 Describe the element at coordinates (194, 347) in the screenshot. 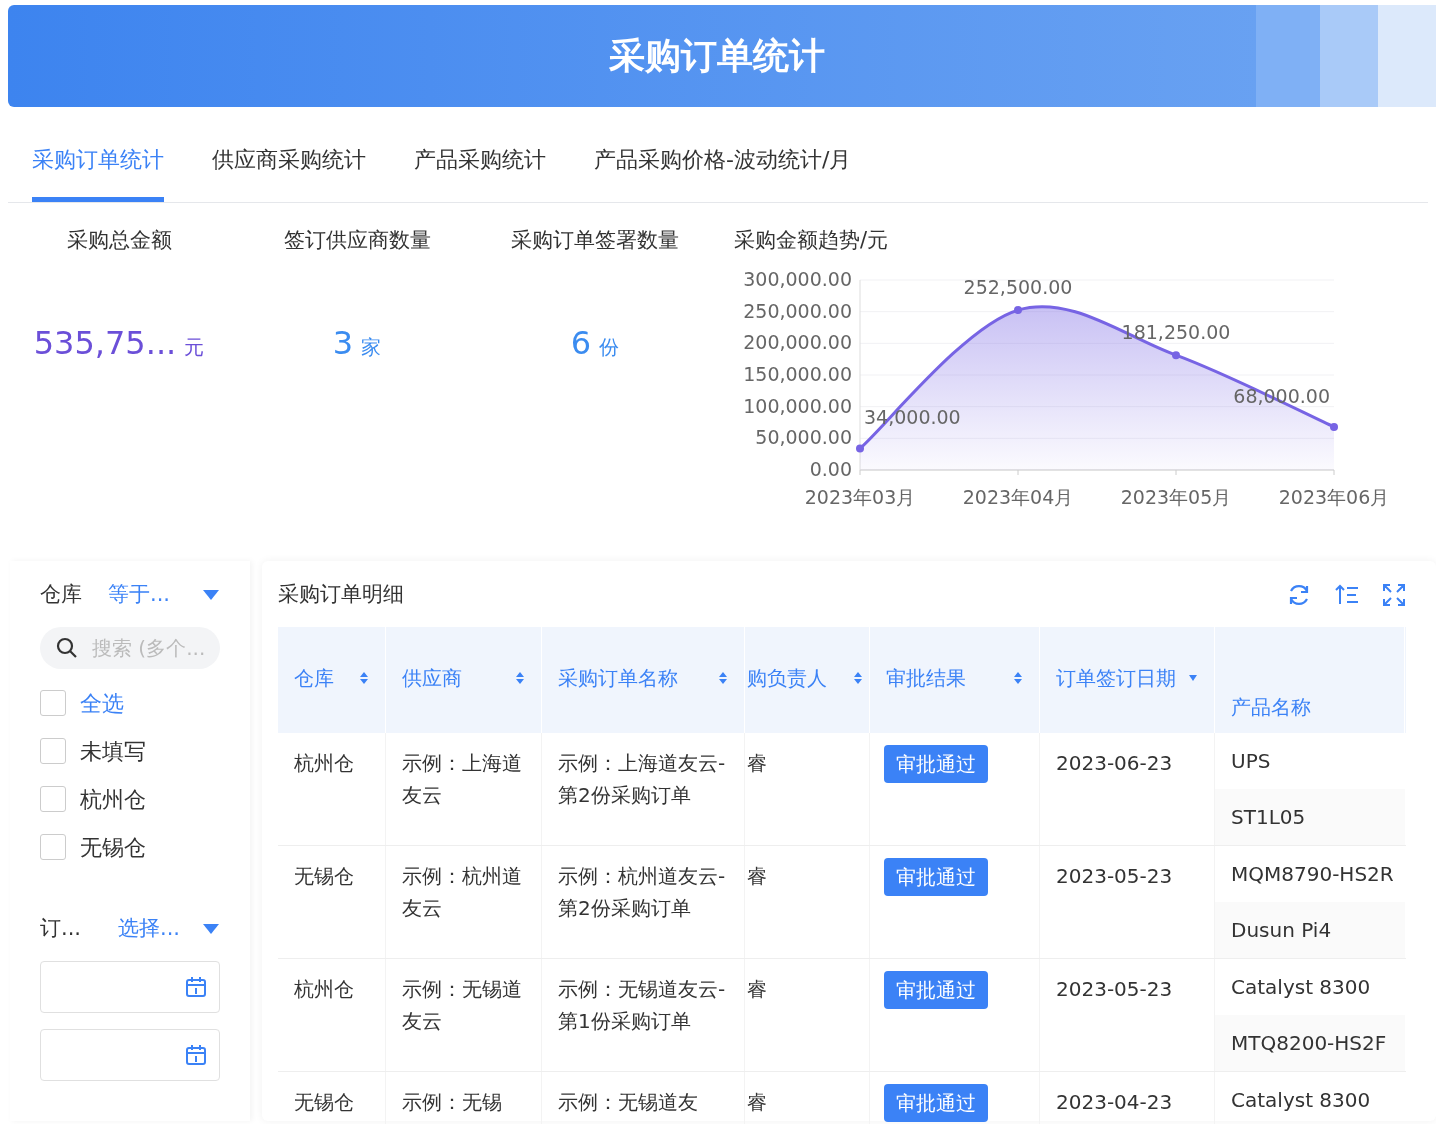

I see `stat-unit: 元` at that location.